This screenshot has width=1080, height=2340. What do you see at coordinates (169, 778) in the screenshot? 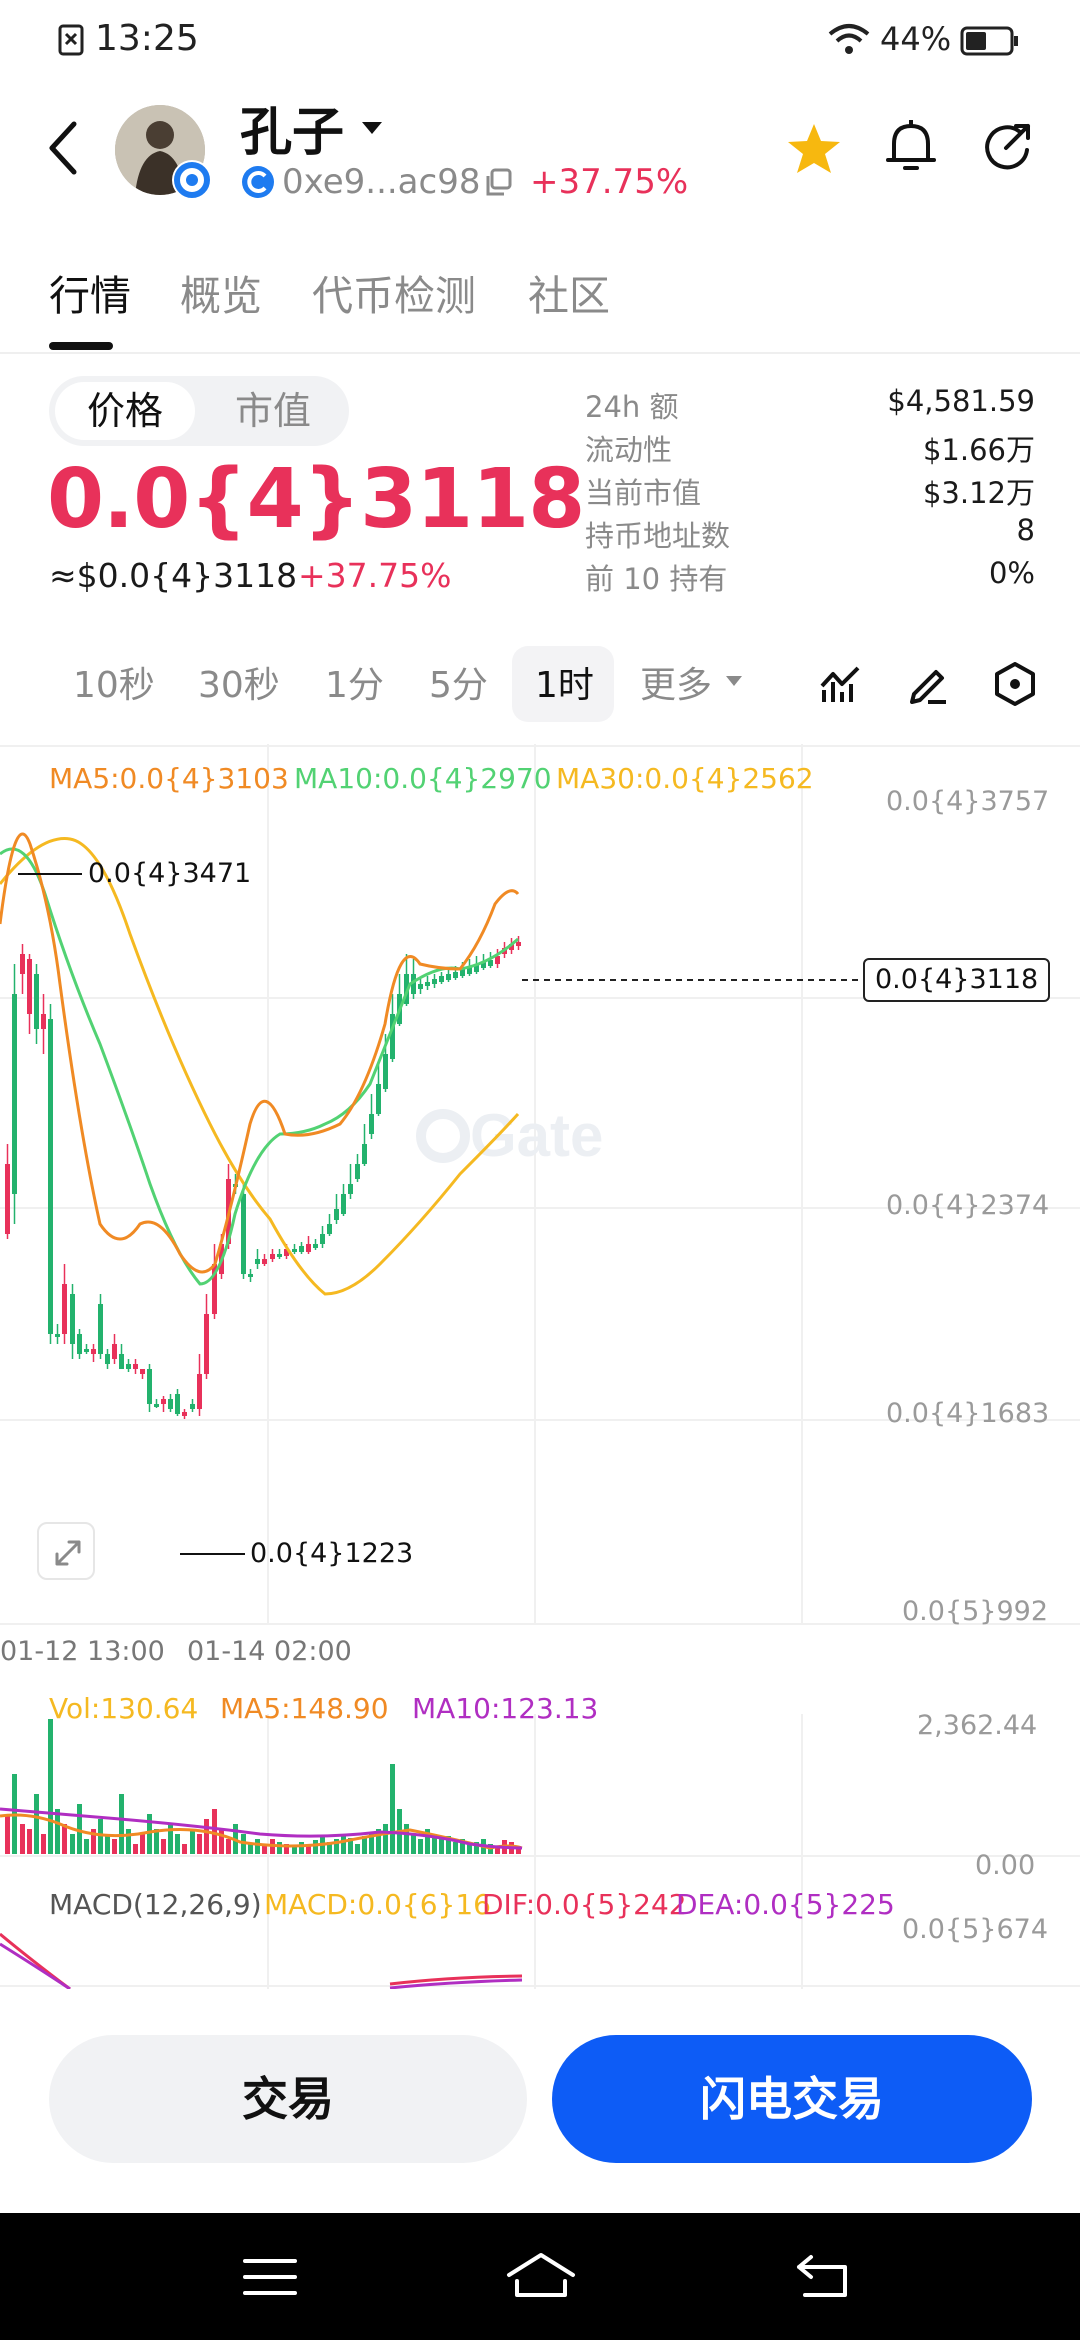
I see `ma5-legend: MA5:0.0{4}3103` at bounding box center [169, 778].